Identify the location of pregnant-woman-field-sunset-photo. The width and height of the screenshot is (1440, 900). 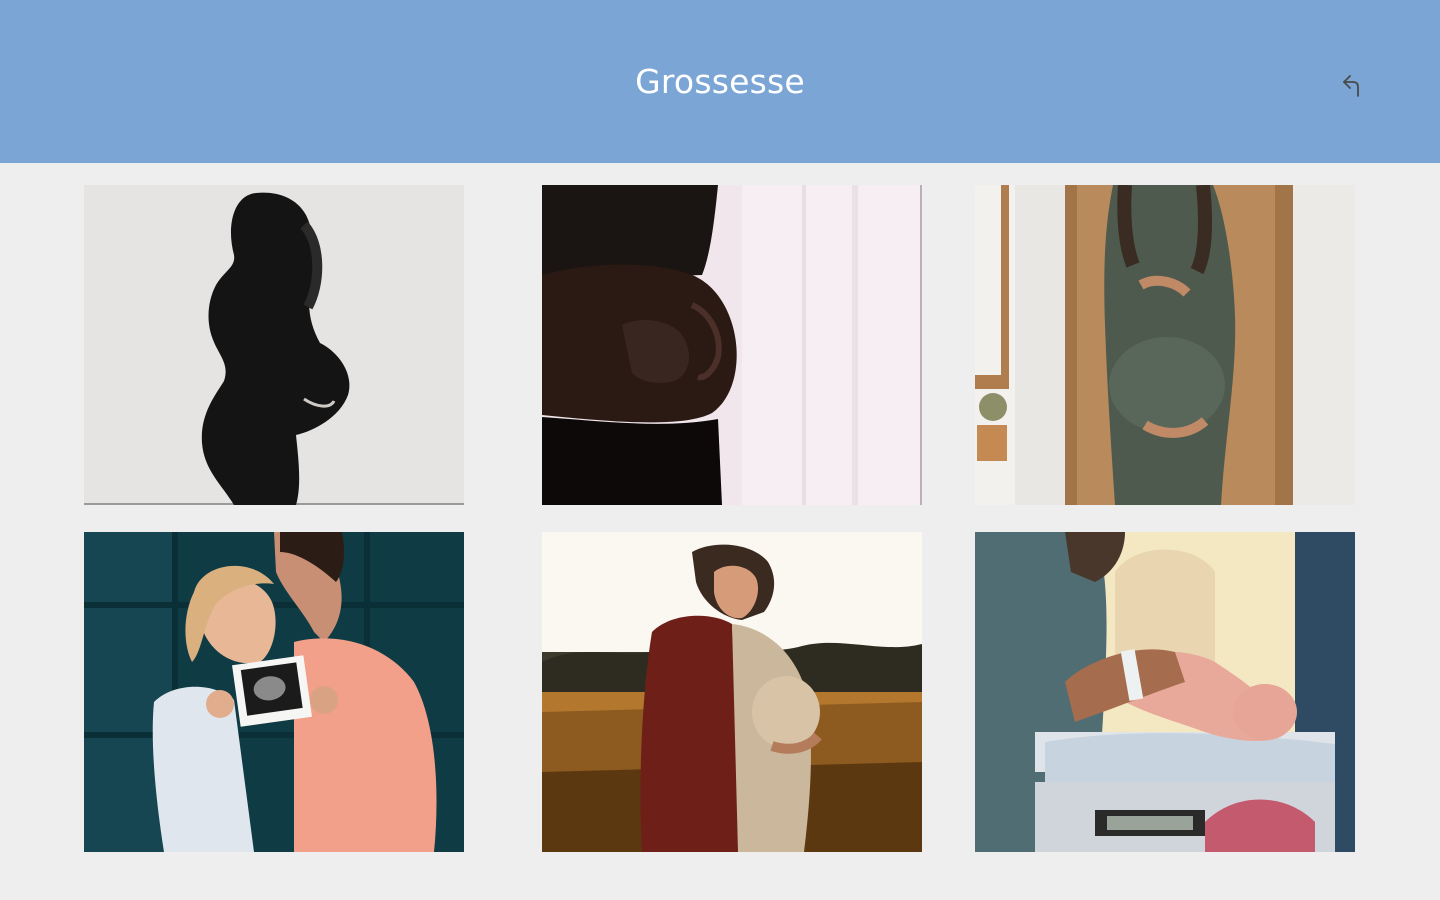
(732, 692).